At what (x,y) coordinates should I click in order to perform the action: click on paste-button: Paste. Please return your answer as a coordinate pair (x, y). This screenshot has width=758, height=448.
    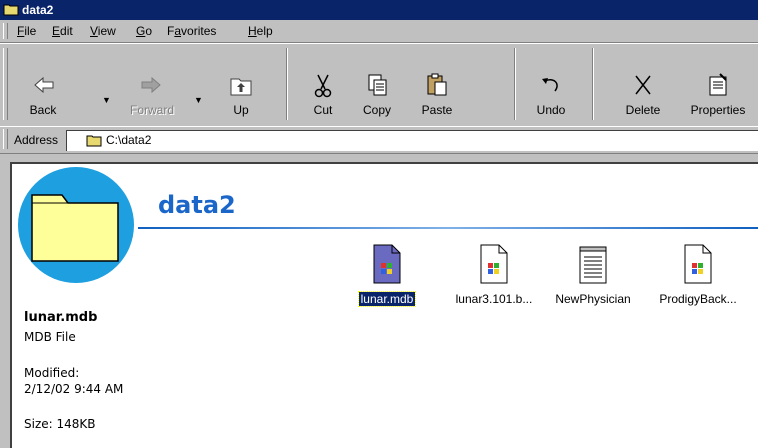
    Looking at the image, I should click on (437, 84).